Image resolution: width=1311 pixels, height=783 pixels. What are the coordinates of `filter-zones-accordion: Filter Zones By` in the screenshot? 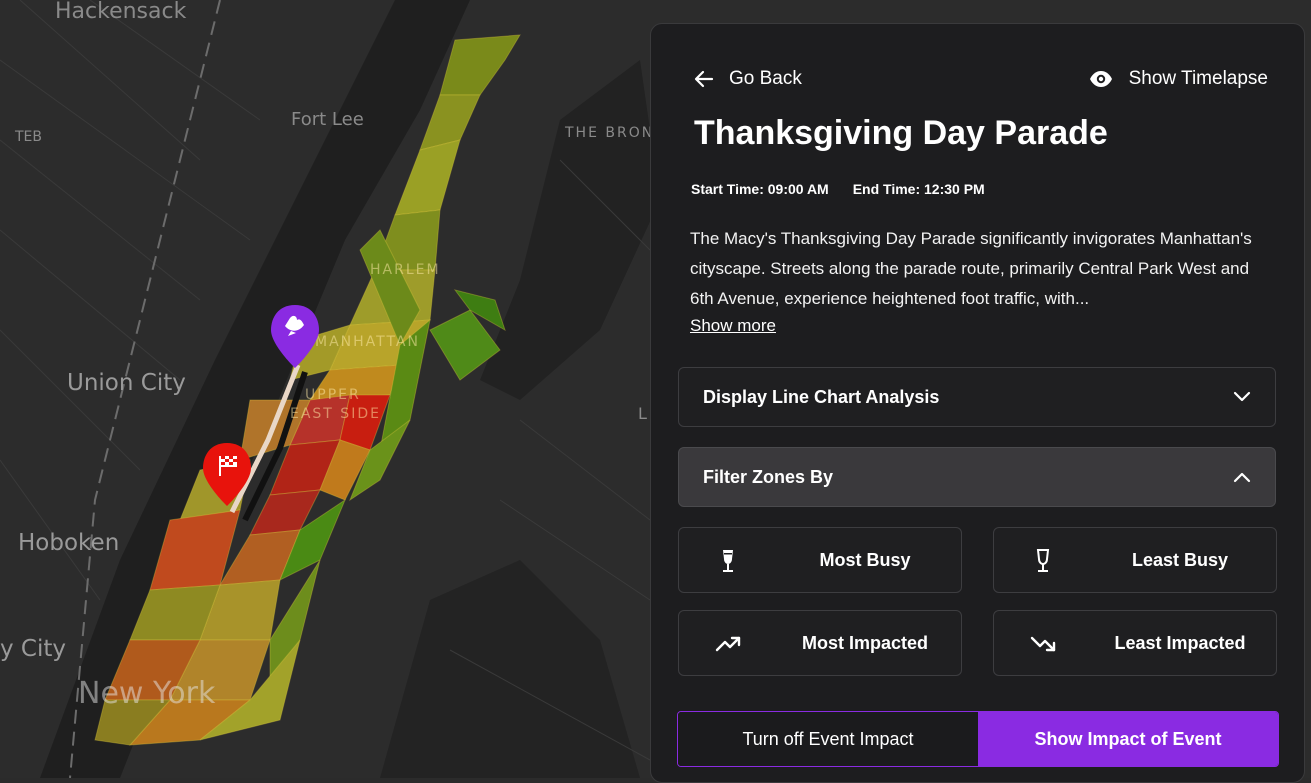 It's located at (977, 477).